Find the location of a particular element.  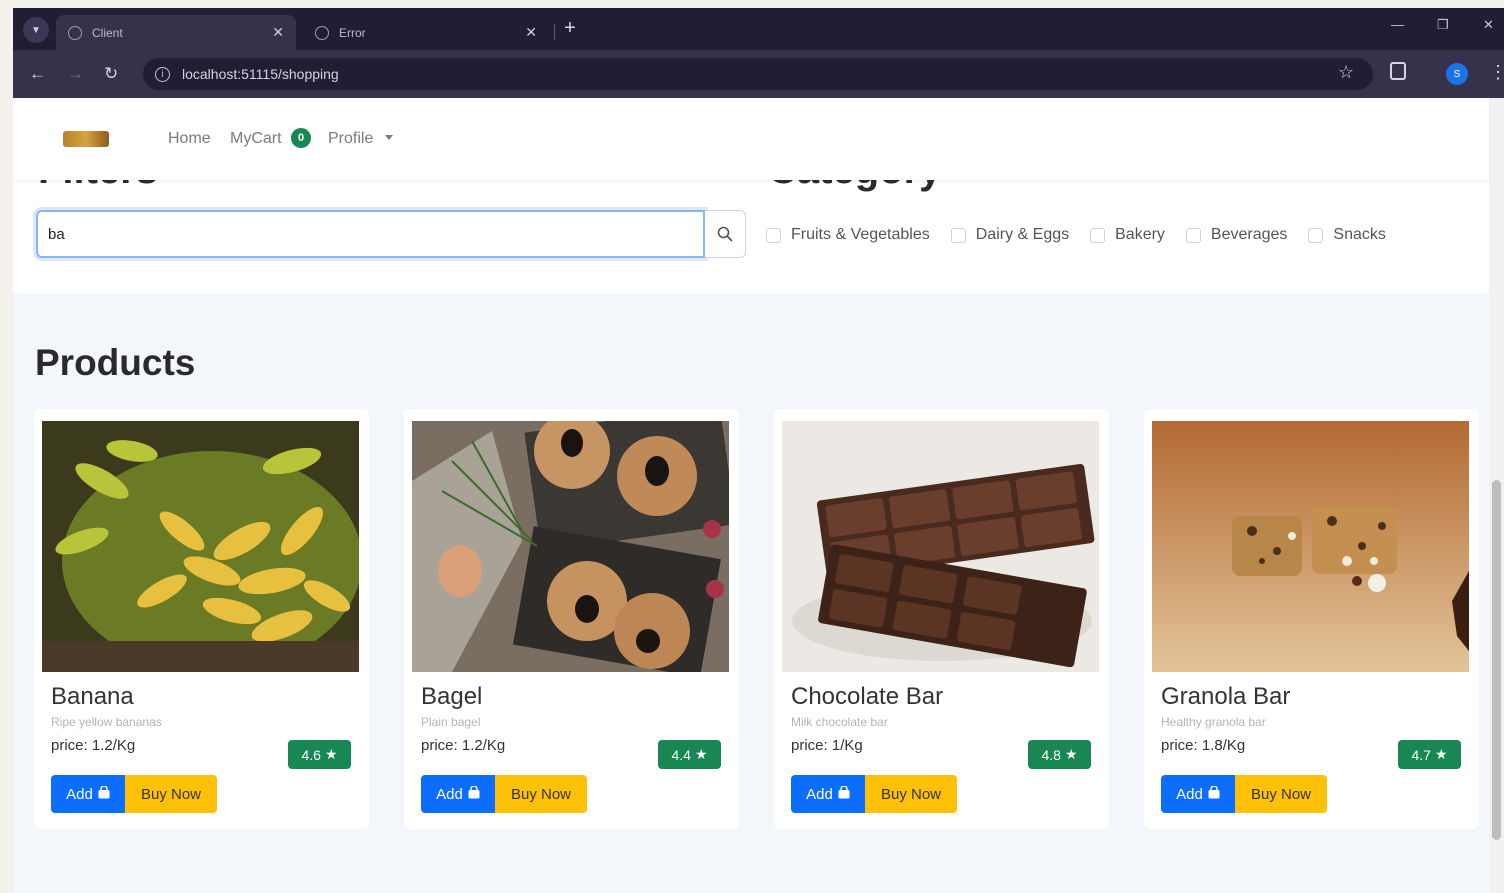

nav-profile-dropdown: Profile is located at coordinates (350, 139).